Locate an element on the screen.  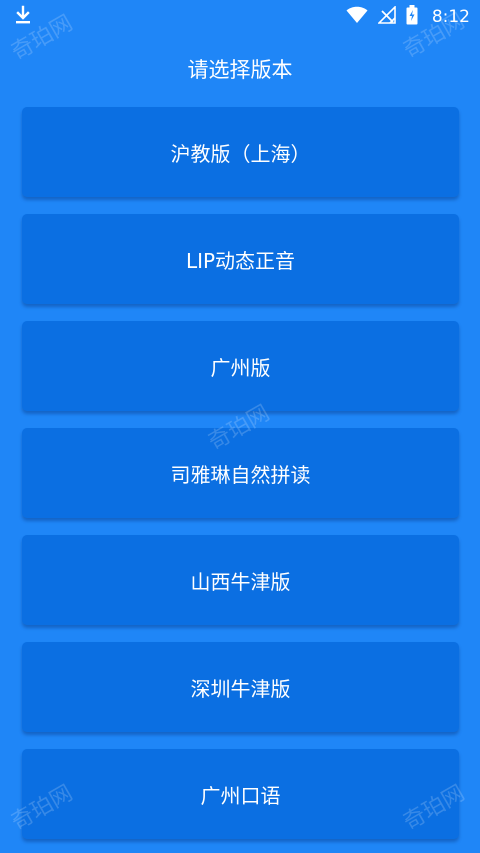
wifi-icon is located at coordinates (357, 17).